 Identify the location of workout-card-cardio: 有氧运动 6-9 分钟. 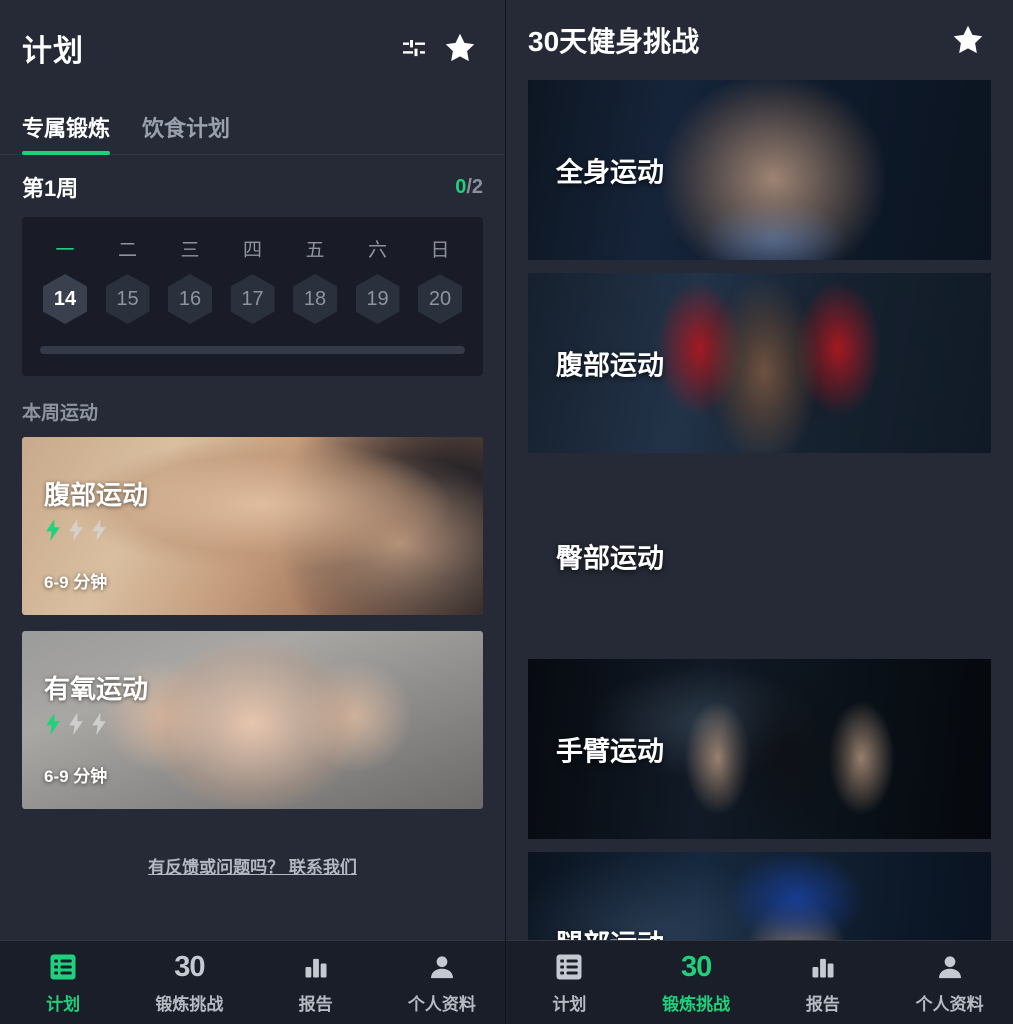
(252, 720).